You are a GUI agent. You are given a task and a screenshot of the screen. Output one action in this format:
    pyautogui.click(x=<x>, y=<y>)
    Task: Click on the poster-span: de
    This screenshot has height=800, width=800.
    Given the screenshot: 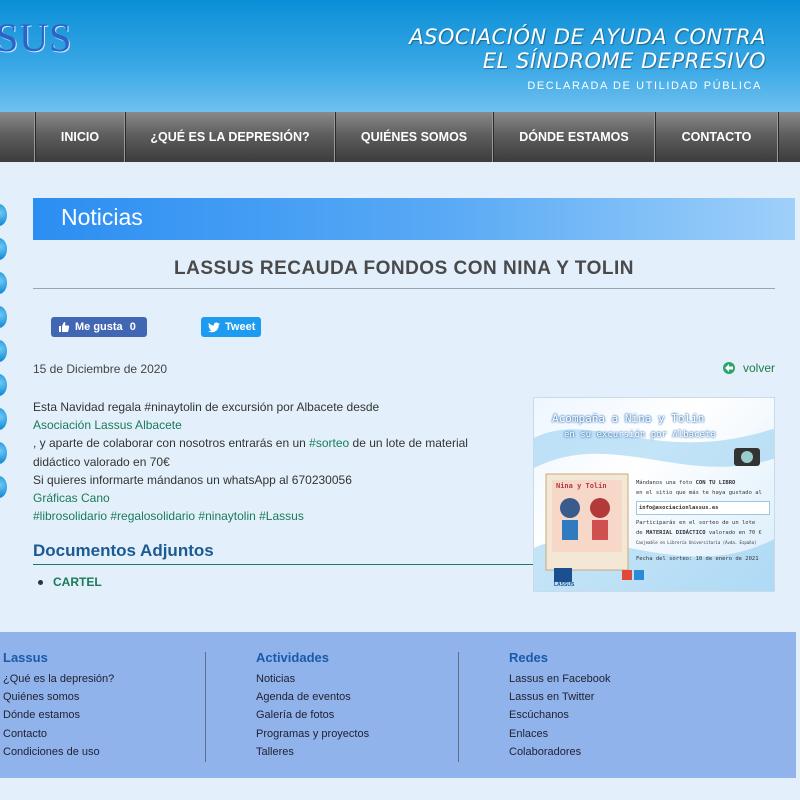 What is the action you would take?
    pyautogui.click(x=641, y=533)
    